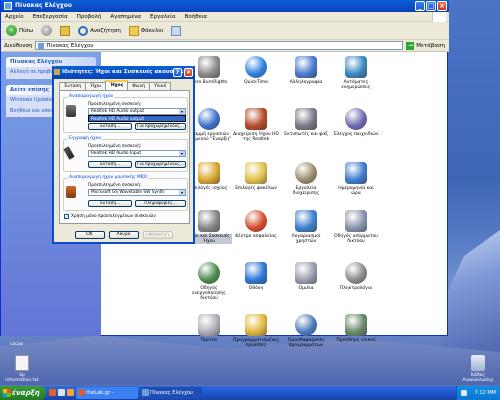  I want to click on control-panel-item: Αλληλογραφία, so click(306, 70).